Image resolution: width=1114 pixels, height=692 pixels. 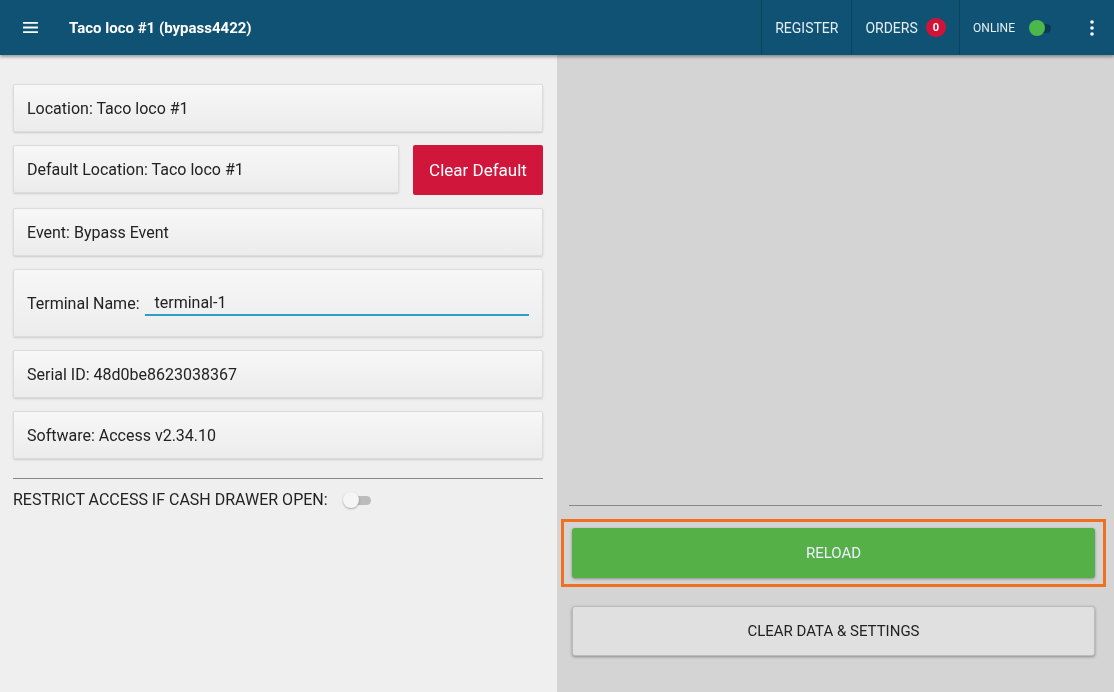 I want to click on orders-label: ORDERS, so click(x=891, y=27).